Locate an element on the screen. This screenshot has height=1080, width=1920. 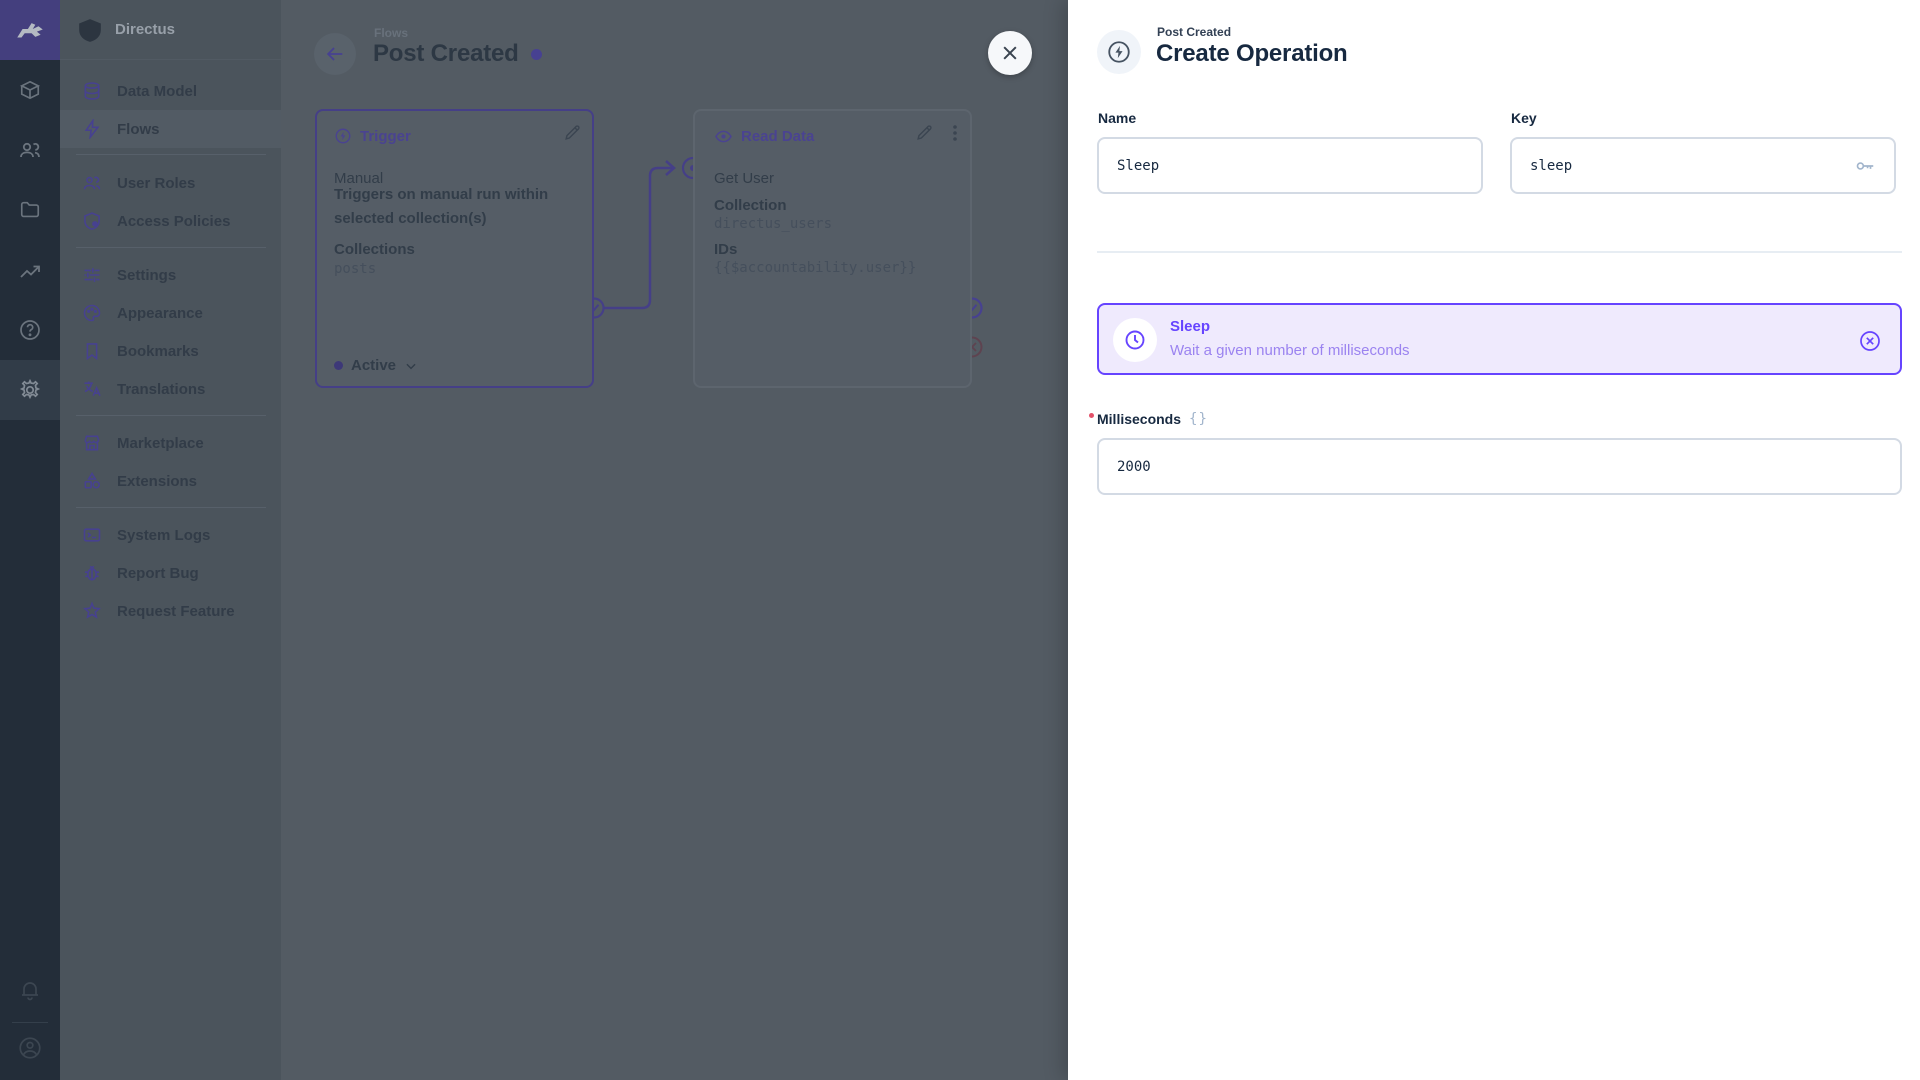
breadcrumb: Flows is located at coordinates (391, 33).